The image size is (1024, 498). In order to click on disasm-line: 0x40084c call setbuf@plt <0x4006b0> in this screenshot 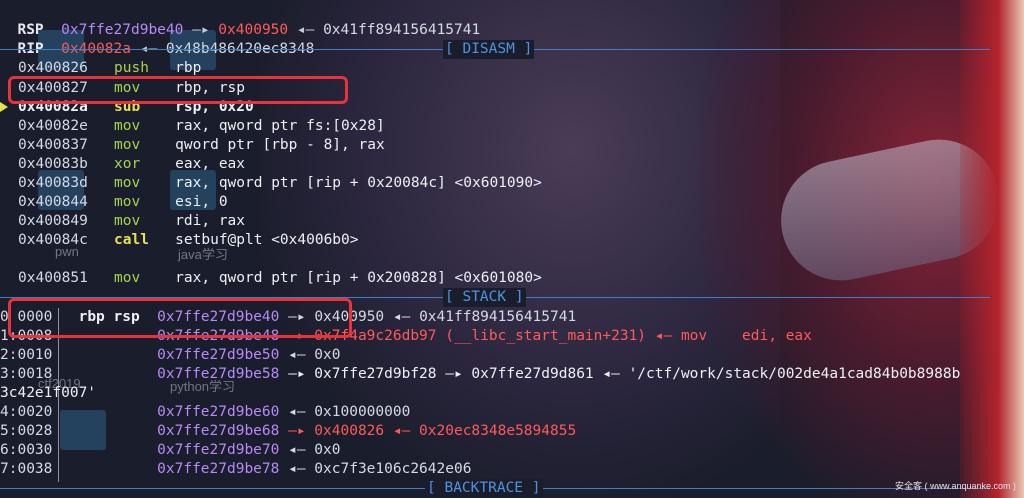, I will do `click(188, 240)`.